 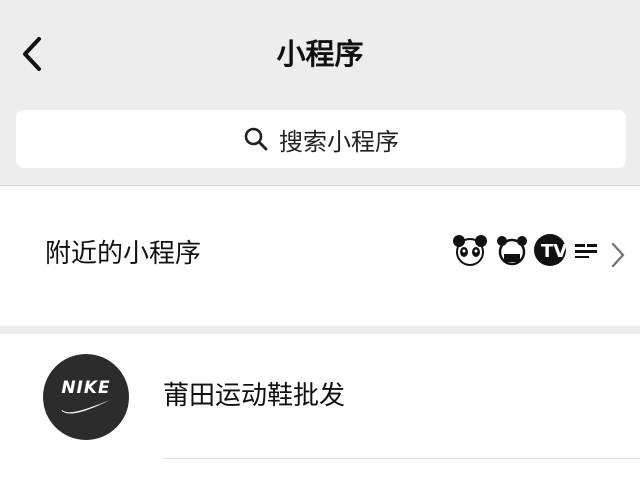 What do you see at coordinates (123, 254) in the screenshot?
I see `nearby-label: 附近的小程序` at bounding box center [123, 254].